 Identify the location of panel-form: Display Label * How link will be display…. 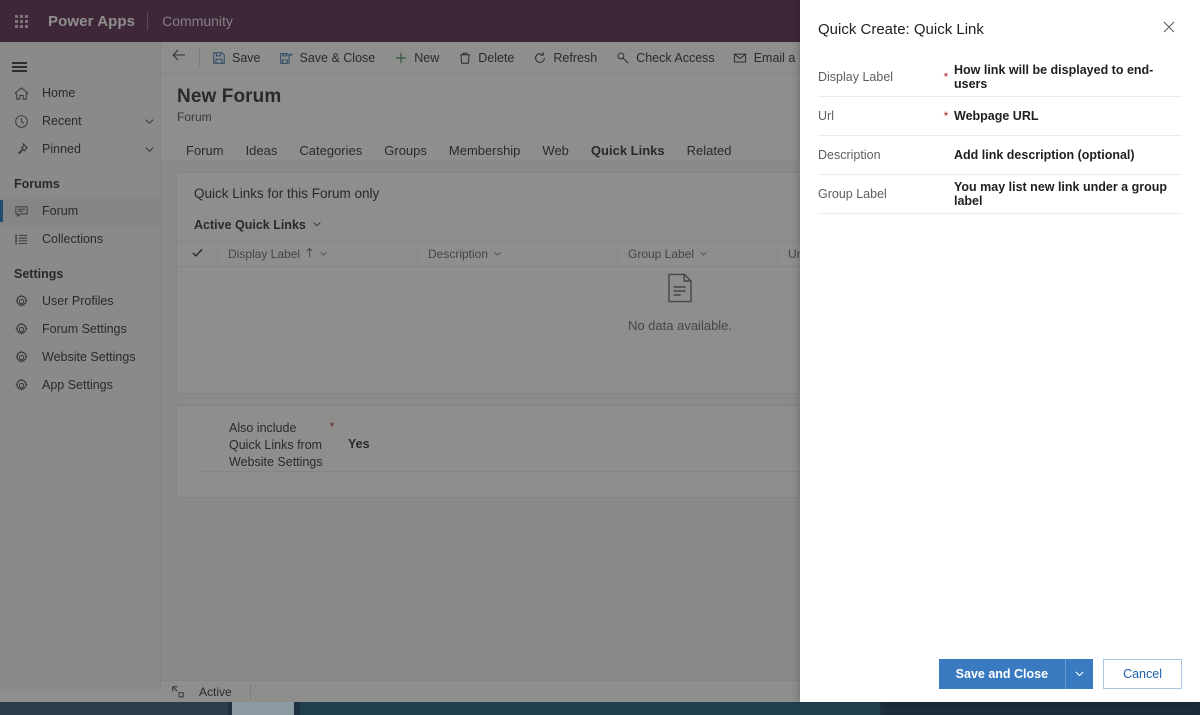
(1000, 136).